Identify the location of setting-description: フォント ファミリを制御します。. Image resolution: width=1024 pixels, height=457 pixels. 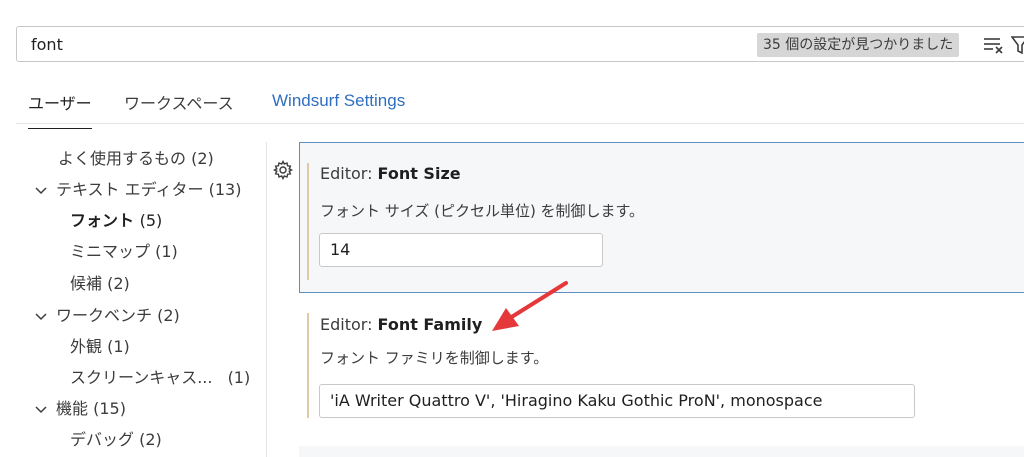
(434, 358).